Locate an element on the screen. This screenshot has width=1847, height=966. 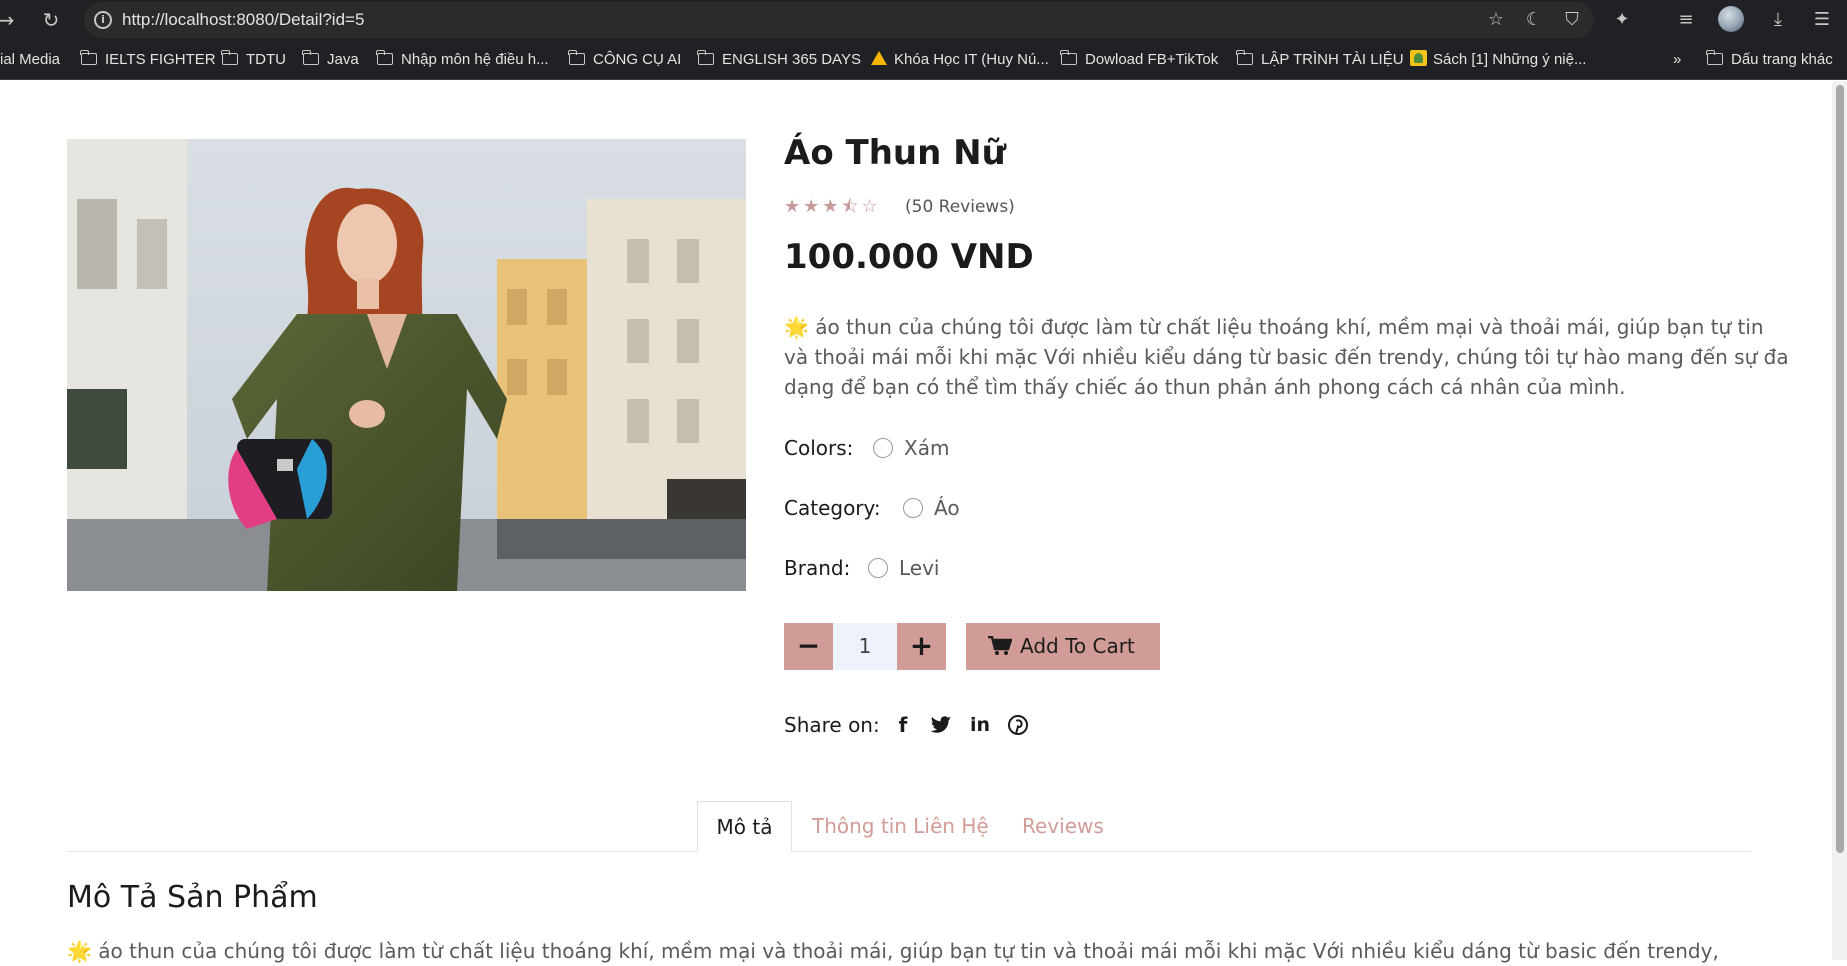
shopping-cart-icon is located at coordinates (1000, 645).